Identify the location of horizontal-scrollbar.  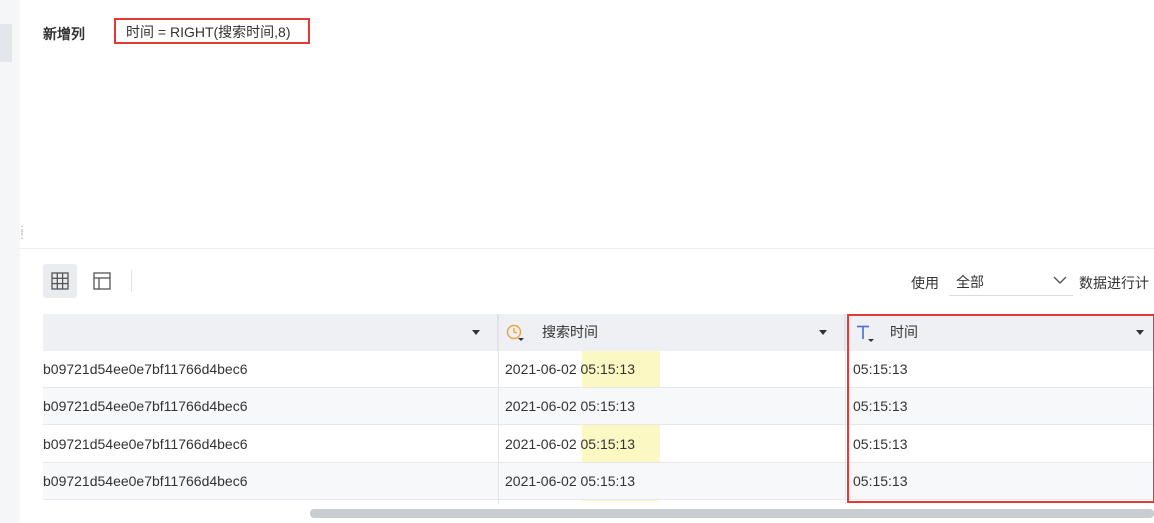
(732, 513).